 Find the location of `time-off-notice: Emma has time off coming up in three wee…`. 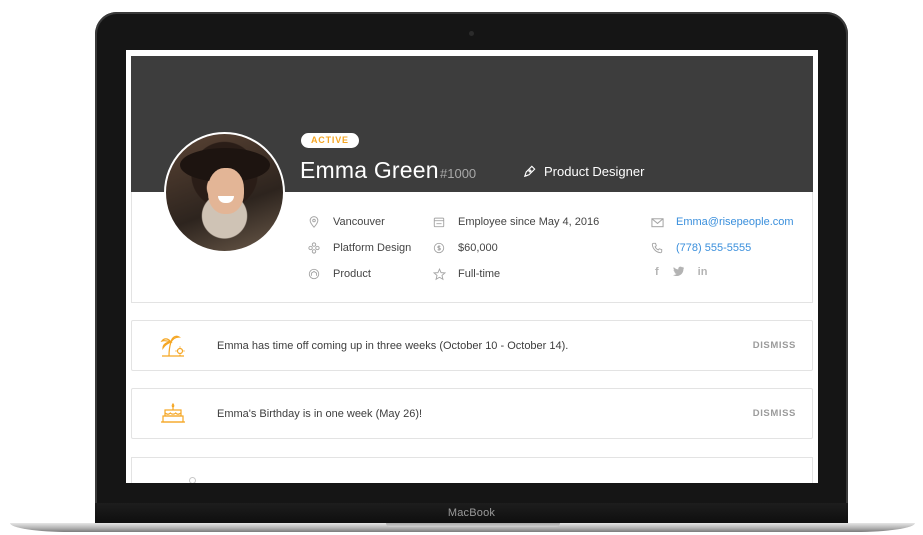

time-off-notice: Emma has time off coming up in three wee… is located at coordinates (472, 345).